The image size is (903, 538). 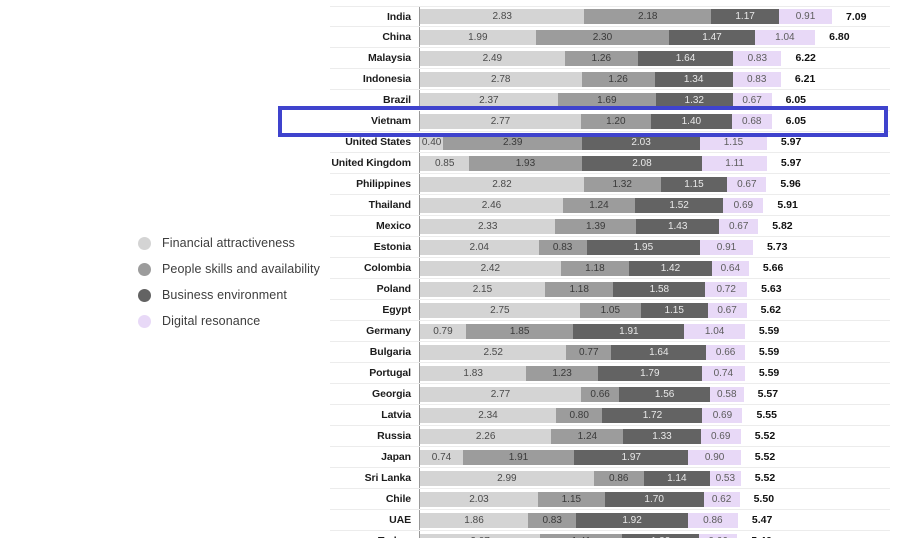 I want to click on chart-row: Russia 2.26 1.24 1.33 0.69 5.52, so click(x=610, y=436).